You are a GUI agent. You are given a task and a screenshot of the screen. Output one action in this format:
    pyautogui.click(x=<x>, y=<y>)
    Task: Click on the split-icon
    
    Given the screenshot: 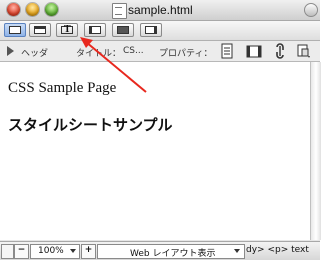 What is the action you would take?
    pyautogui.click(x=40, y=30)
    